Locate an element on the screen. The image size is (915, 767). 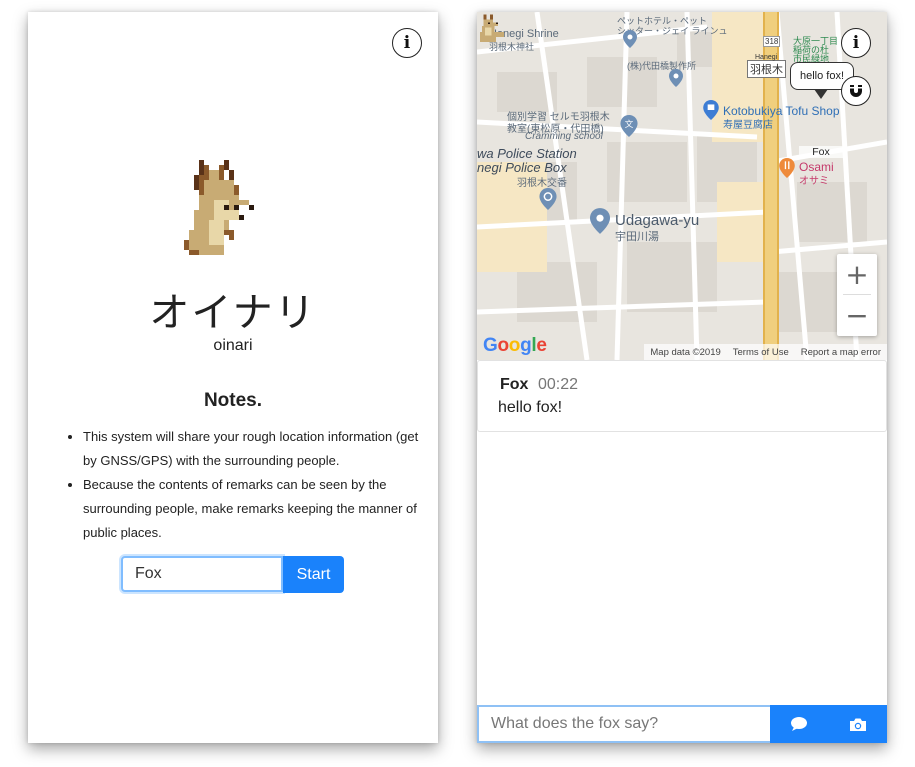
magnet-icon is located at coordinates (856, 91).